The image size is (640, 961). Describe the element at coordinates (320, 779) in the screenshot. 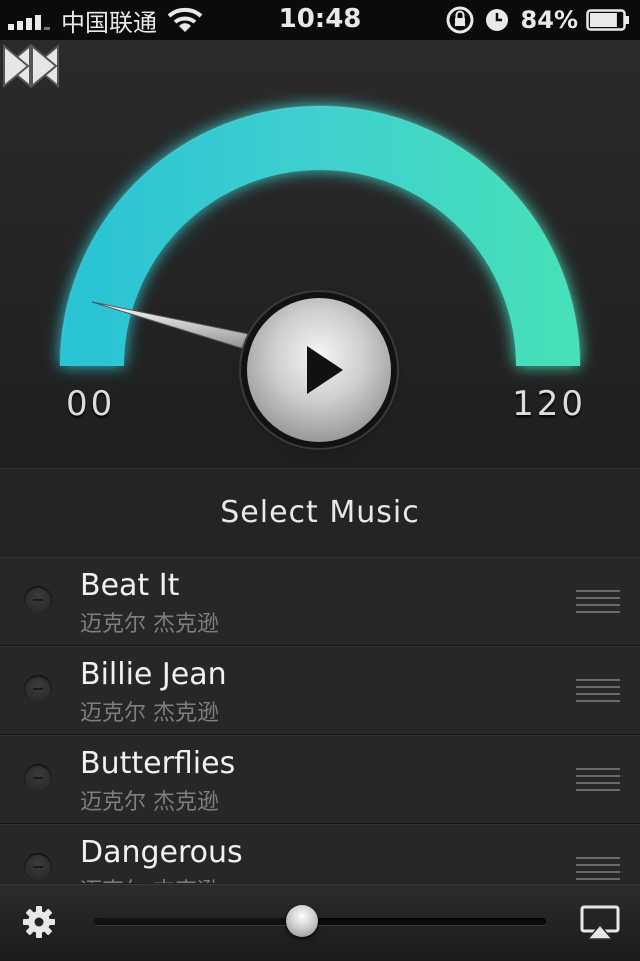

I see `list-item: Butterflies 迈克尔 杰克逊` at that location.